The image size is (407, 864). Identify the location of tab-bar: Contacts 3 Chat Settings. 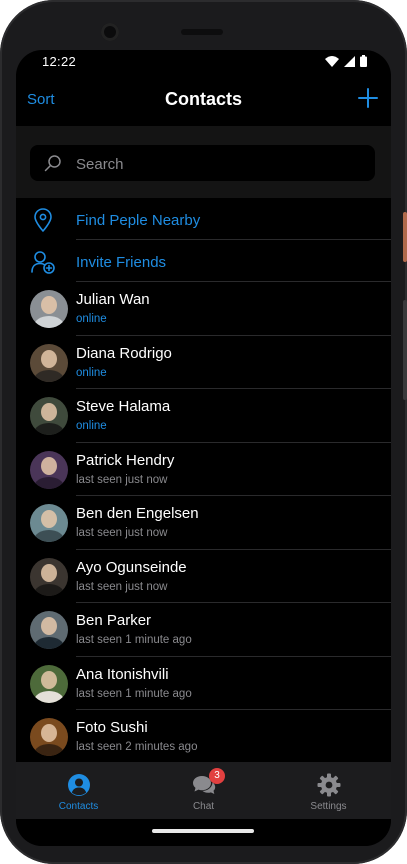
(203, 790).